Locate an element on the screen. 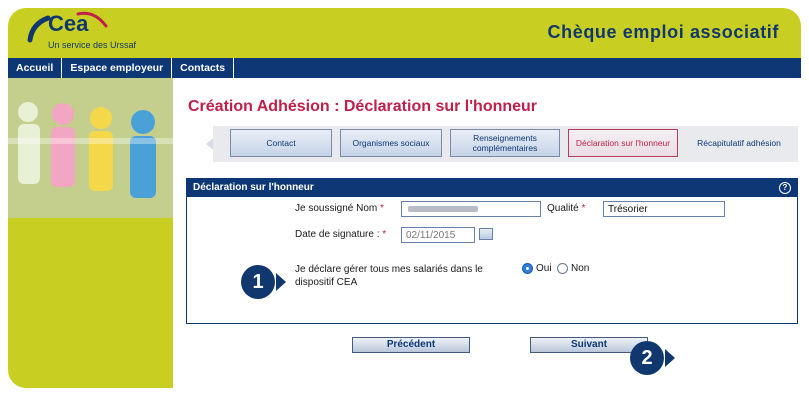 The height and width of the screenshot is (395, 809). radio-non-label: Non is located at coordinates (580, 268).